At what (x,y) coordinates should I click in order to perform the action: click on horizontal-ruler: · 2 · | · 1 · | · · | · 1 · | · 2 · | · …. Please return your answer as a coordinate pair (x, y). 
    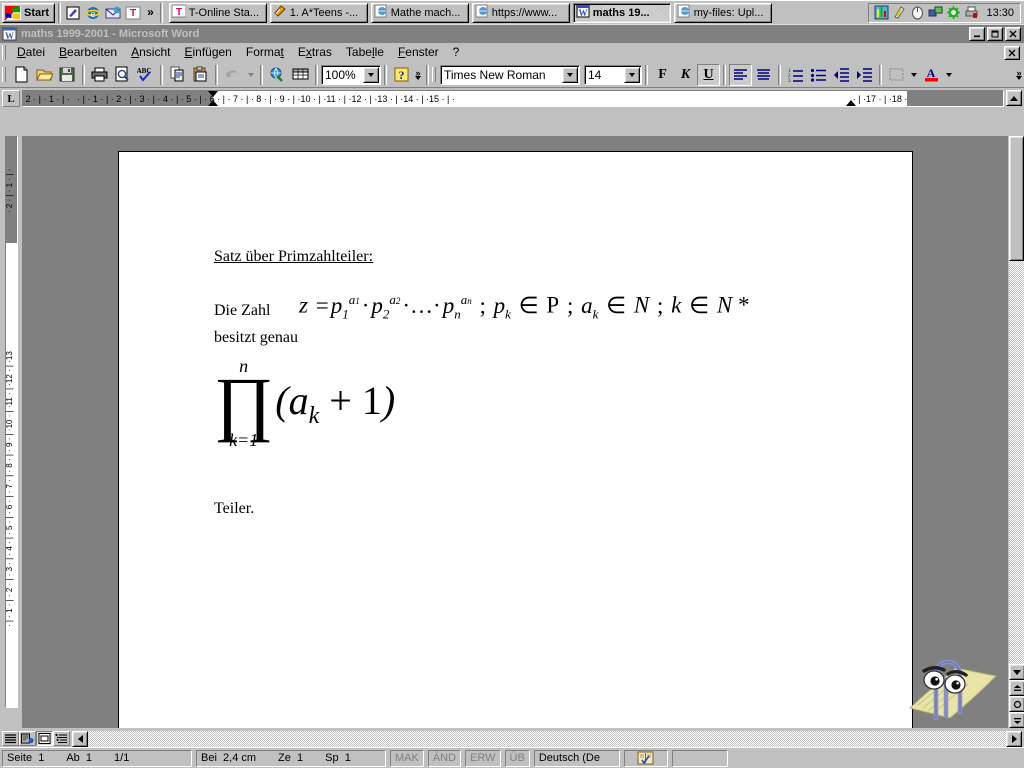
    Looking at the image, I should click on (513, 98).